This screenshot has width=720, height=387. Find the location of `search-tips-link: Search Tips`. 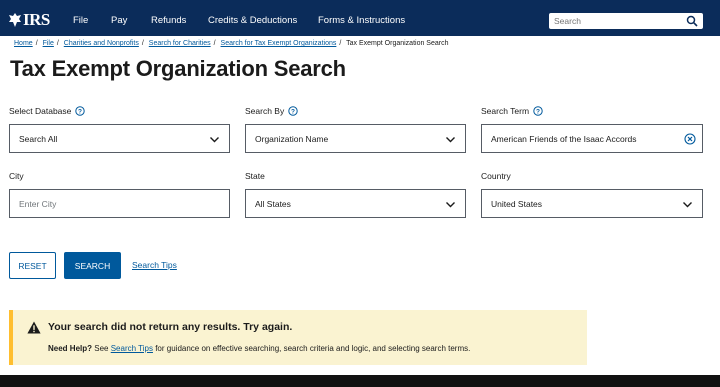

search-tips-link: Search Tips is located at coordinates (154, 265).